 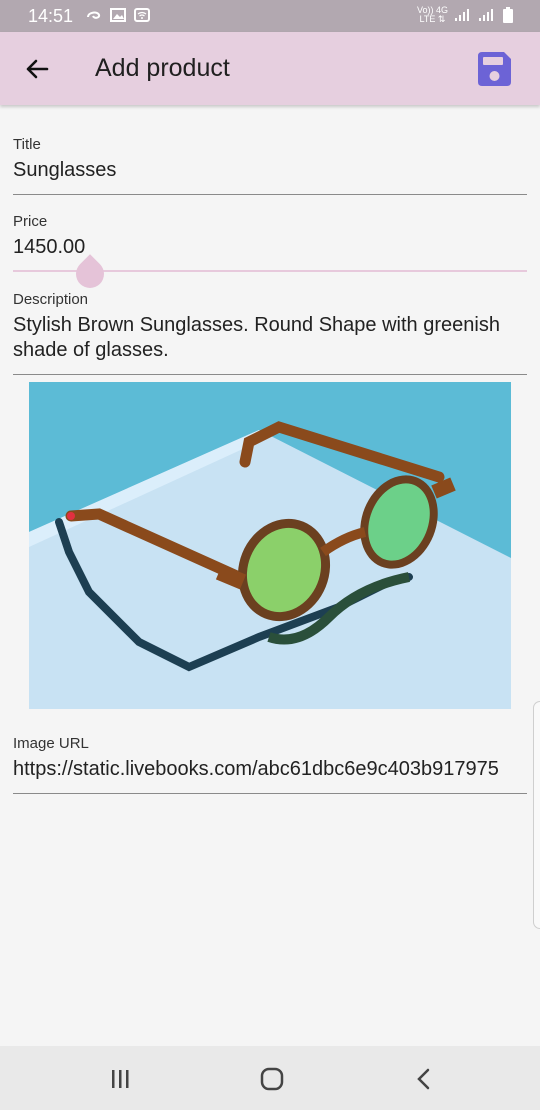 I want to click on status-time: 14:51, so click(x=51, y=16).